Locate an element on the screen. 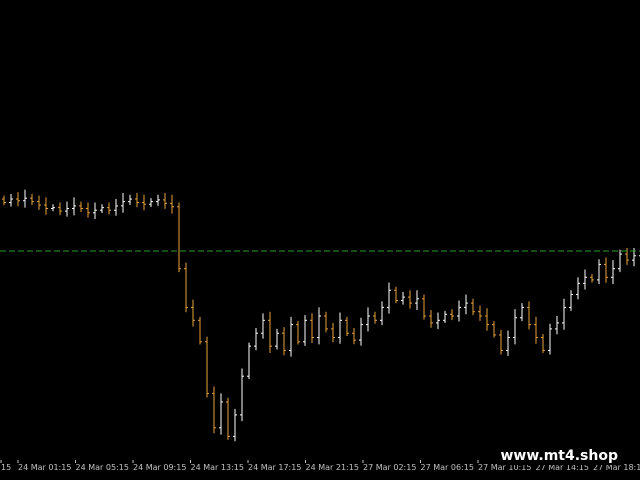 This screenshot has height=480, width=640. x-tick-label-partial: 15 is located at coordinates (6, 467).